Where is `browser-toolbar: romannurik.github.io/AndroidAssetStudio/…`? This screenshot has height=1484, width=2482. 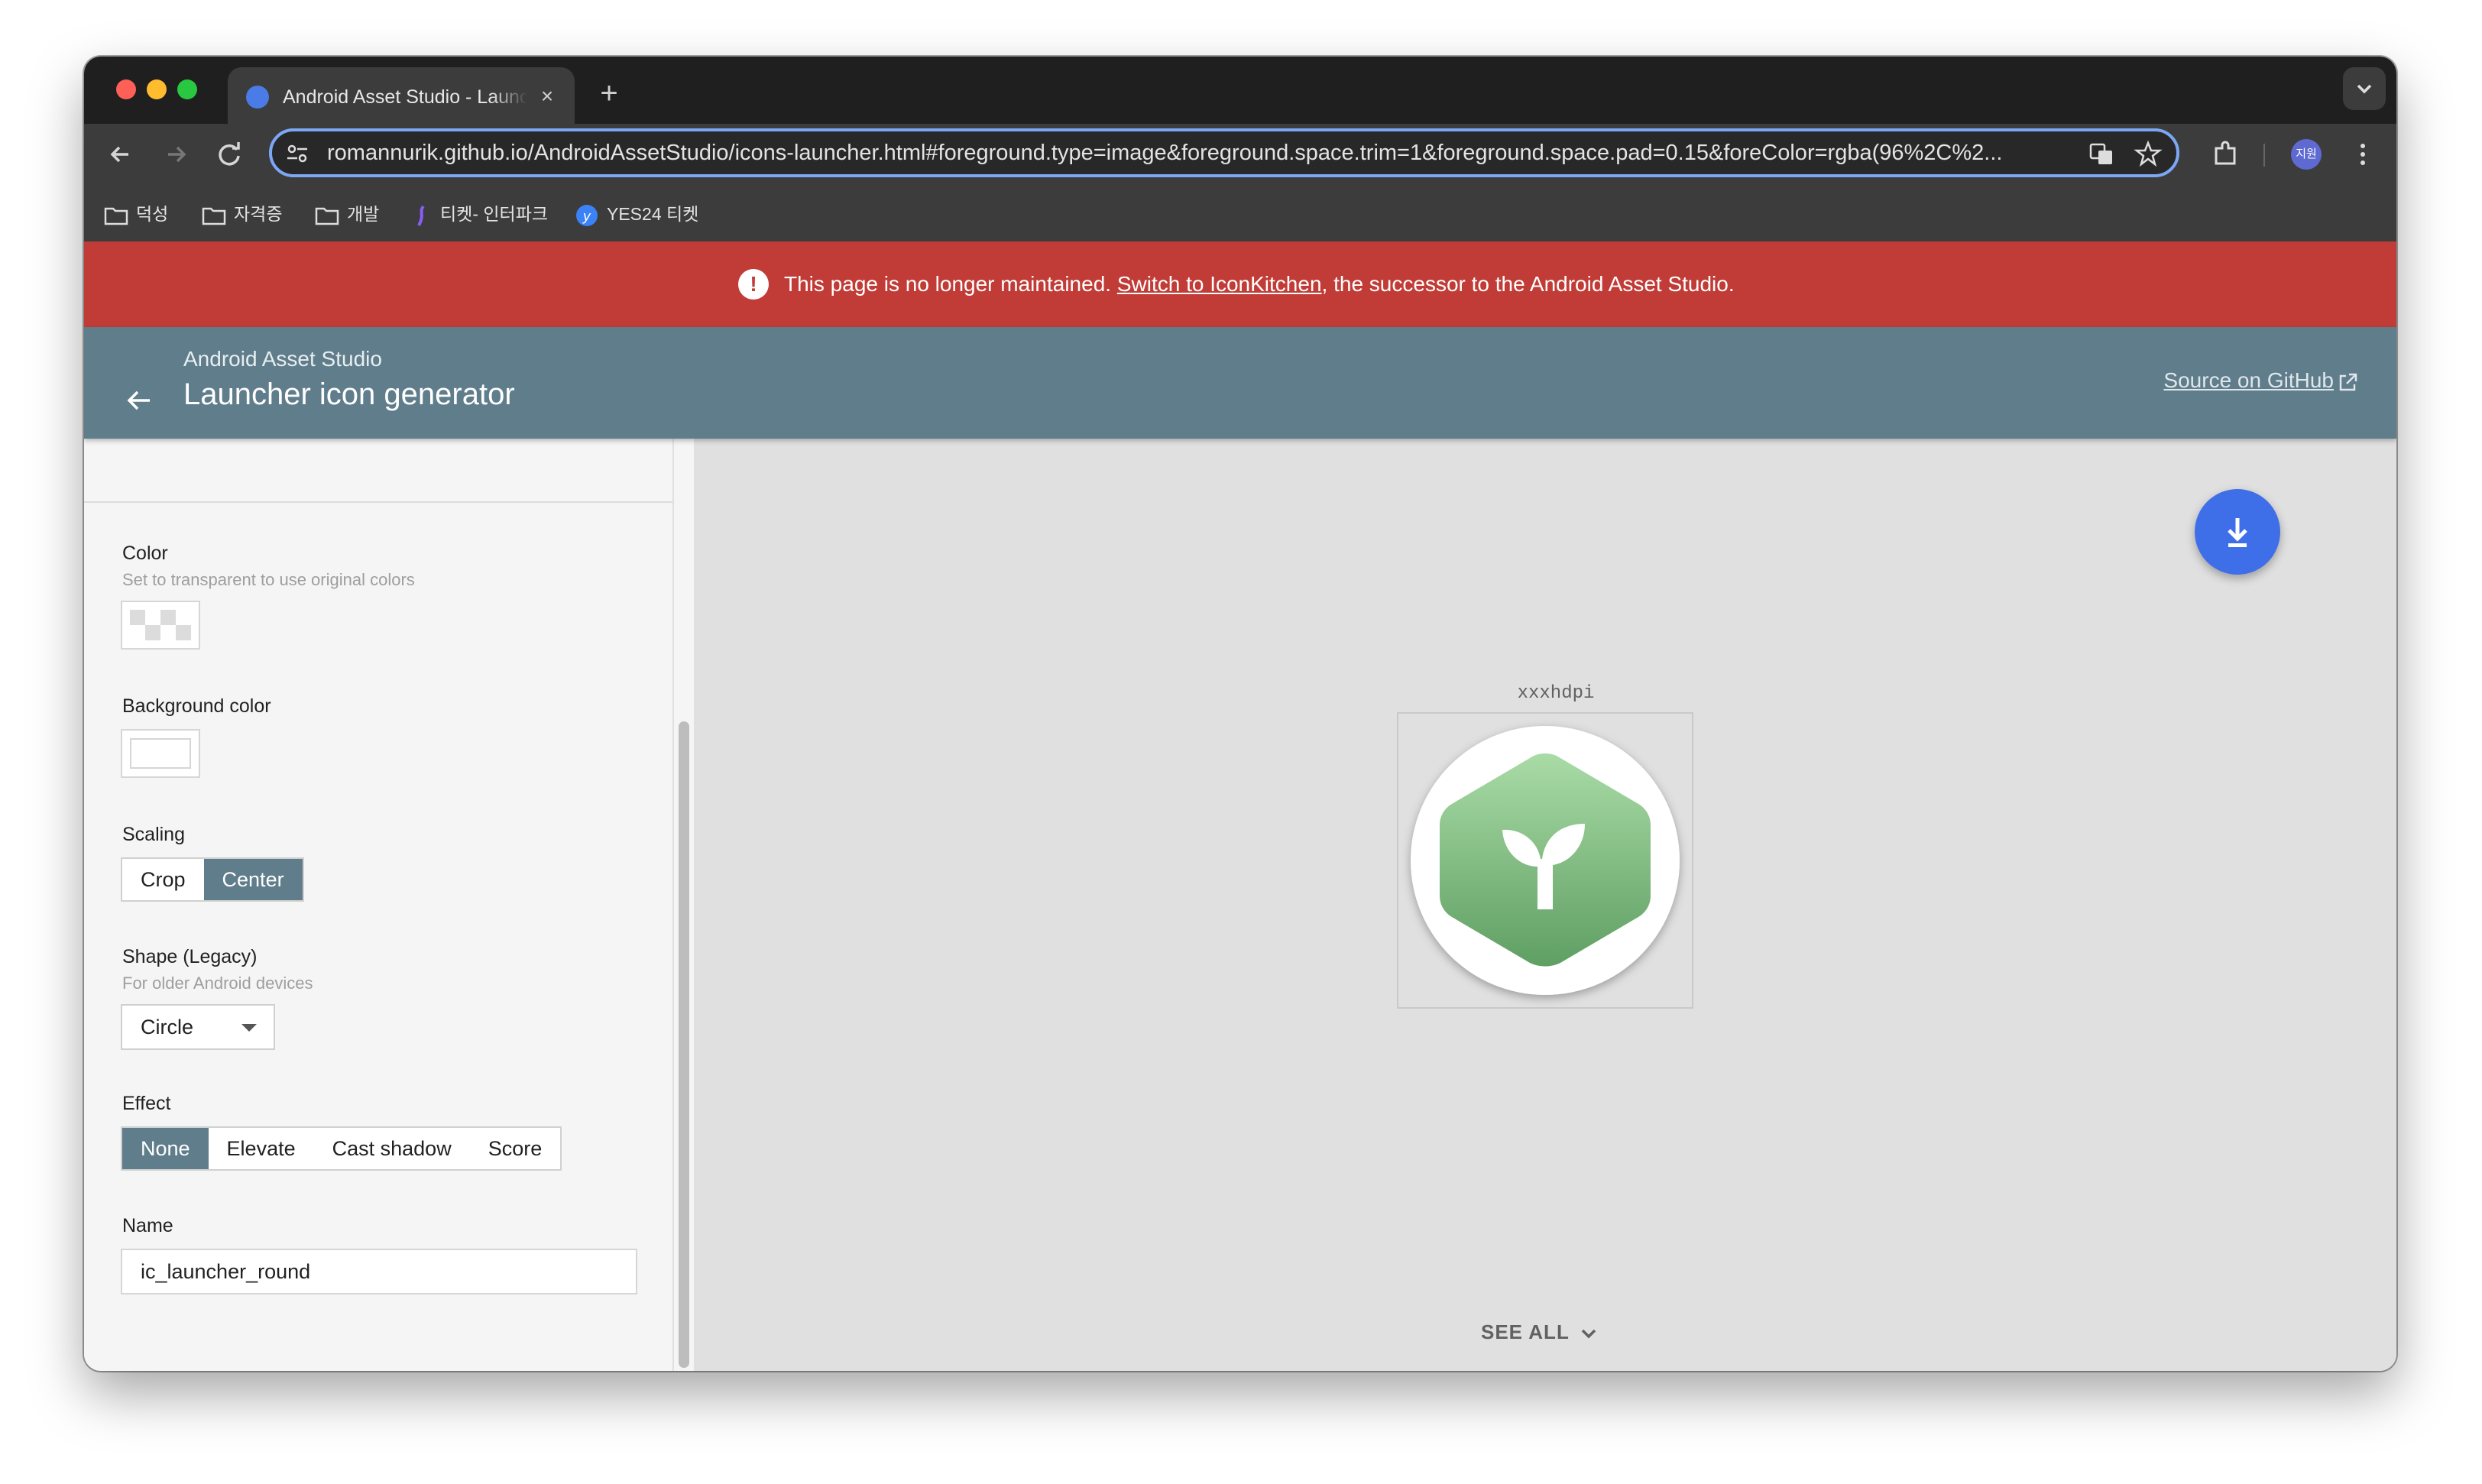 browser-toolbar: romannurik.github.io/AndroidAssetStudio/… is located at coordinates (1240, 155).